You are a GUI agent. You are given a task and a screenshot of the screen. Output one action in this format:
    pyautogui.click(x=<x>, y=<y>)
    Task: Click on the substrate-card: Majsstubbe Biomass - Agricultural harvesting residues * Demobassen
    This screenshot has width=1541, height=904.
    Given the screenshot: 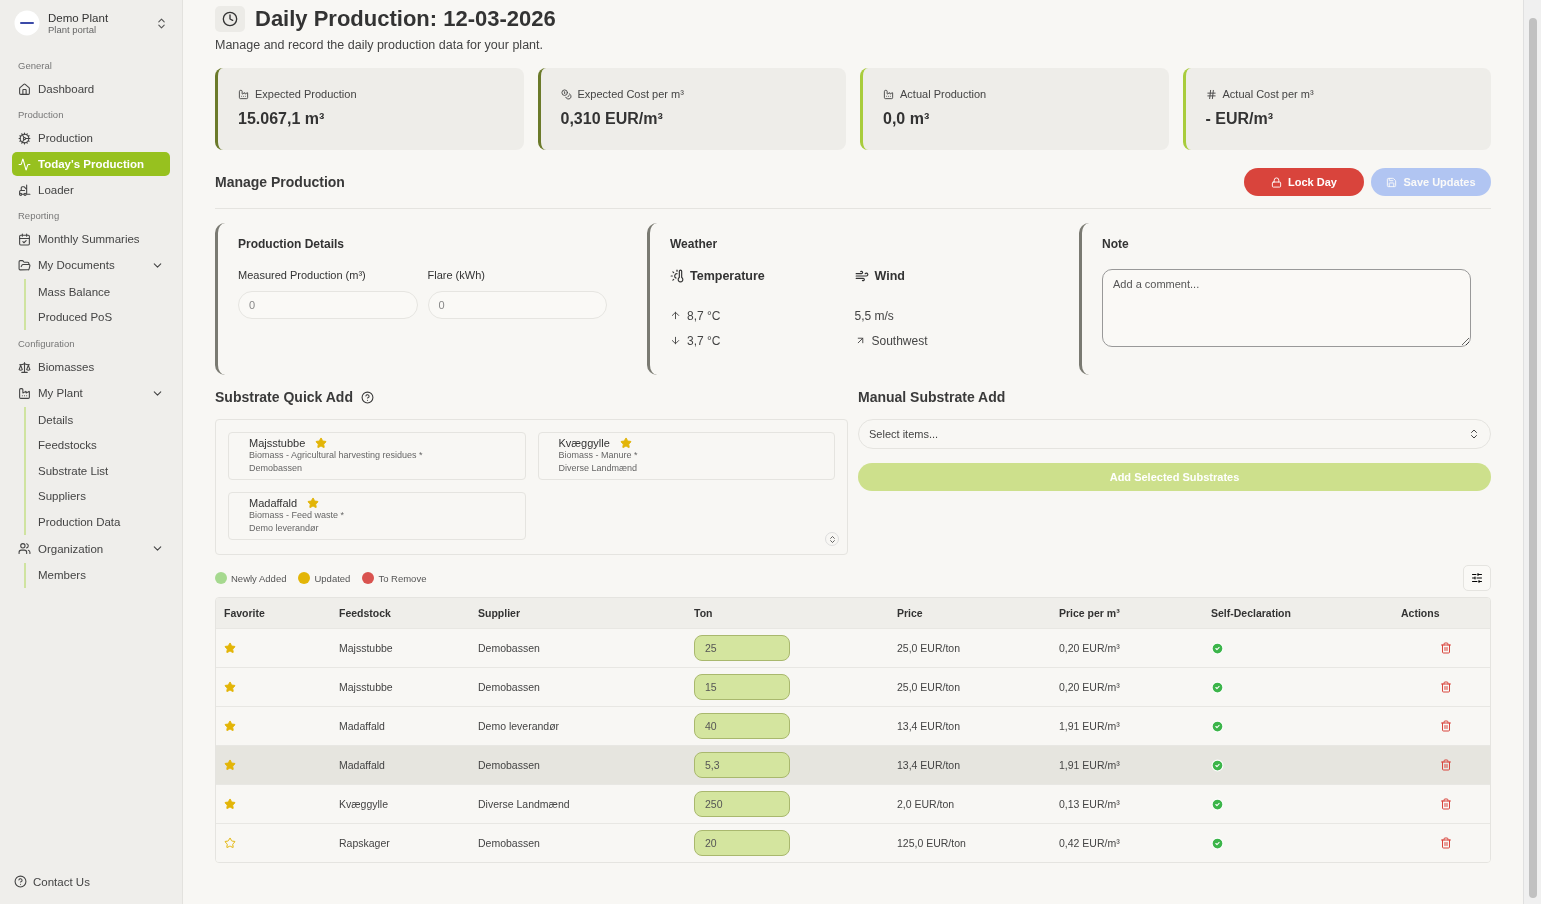 What is the action you would take?
    pyautogui.click(x=377, y=456)
    